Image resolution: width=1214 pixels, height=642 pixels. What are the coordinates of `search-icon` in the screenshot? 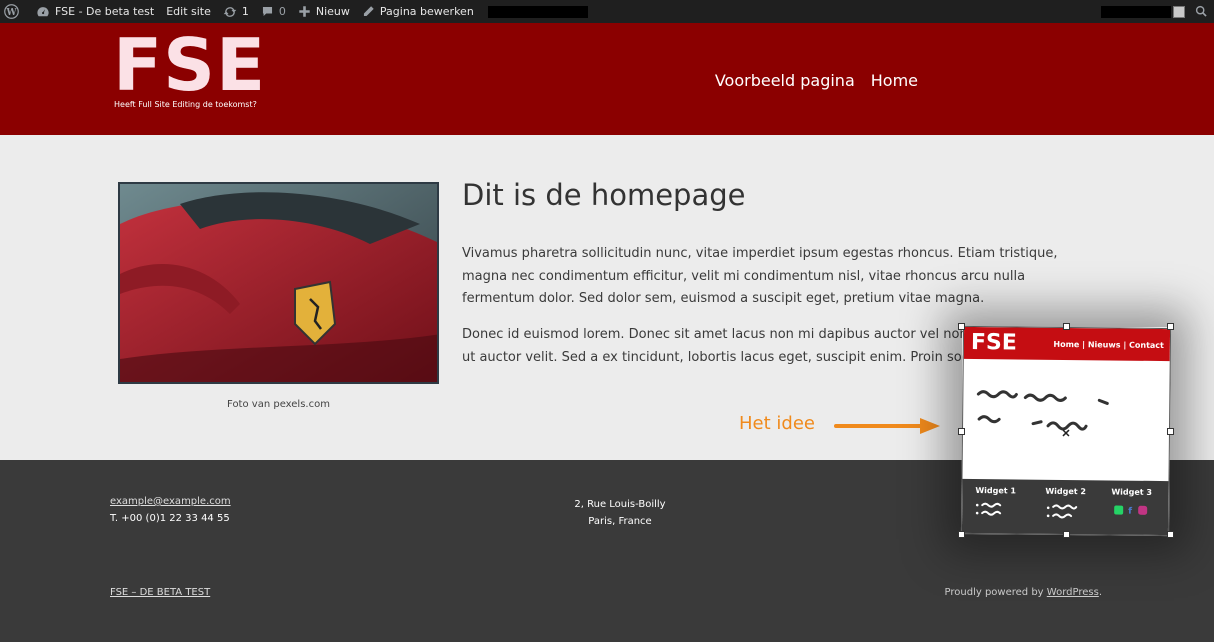 It's located at (1201, 11).